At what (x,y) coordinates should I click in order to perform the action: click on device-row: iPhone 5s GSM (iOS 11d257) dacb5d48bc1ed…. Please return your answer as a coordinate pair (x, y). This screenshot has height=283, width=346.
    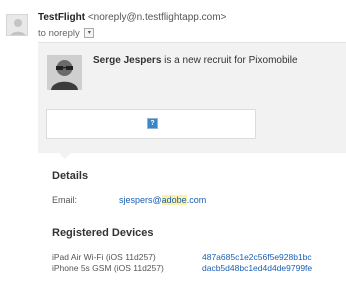
    Looking at the image, I should click on (199, 268).